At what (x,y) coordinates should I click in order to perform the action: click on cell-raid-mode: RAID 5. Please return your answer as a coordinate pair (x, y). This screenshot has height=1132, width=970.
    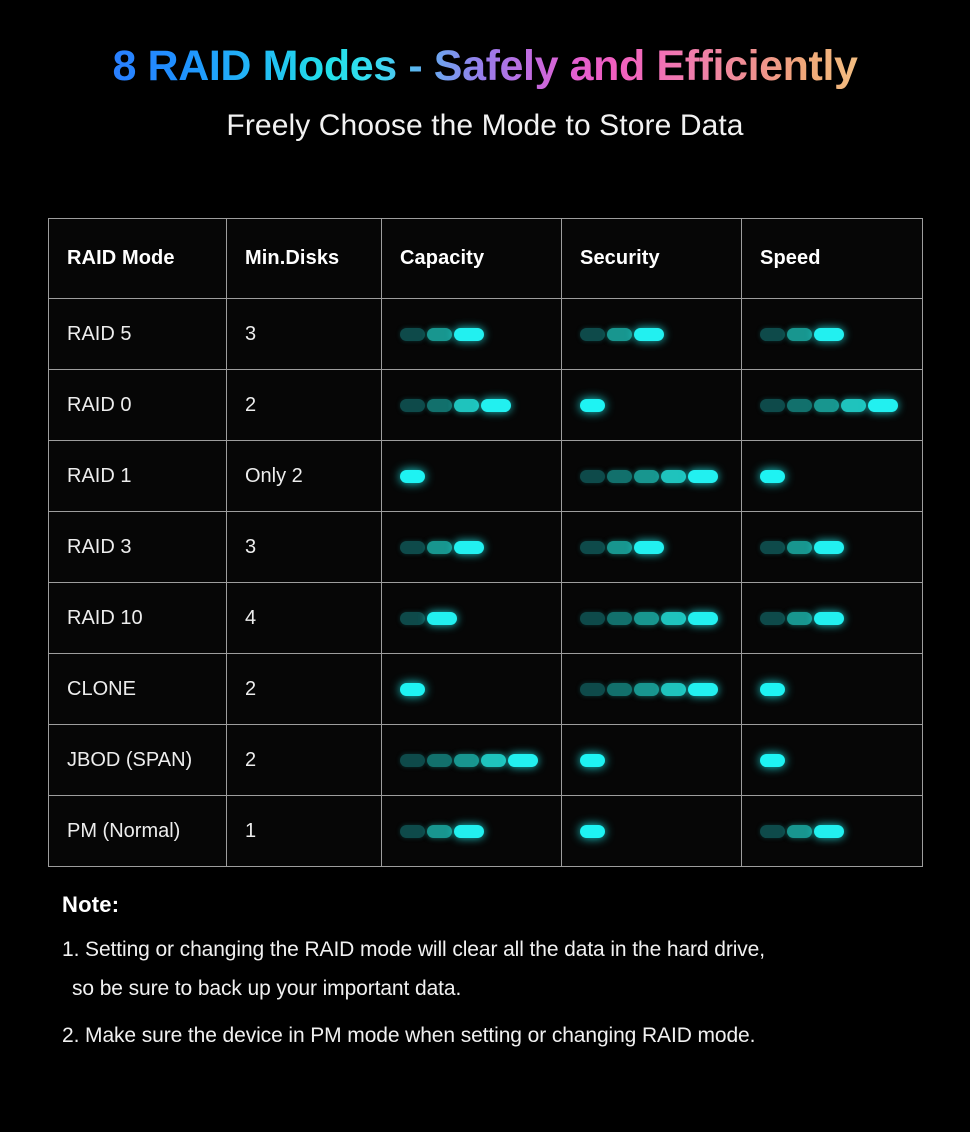
    Looking at the image, I should click on (137, 334).